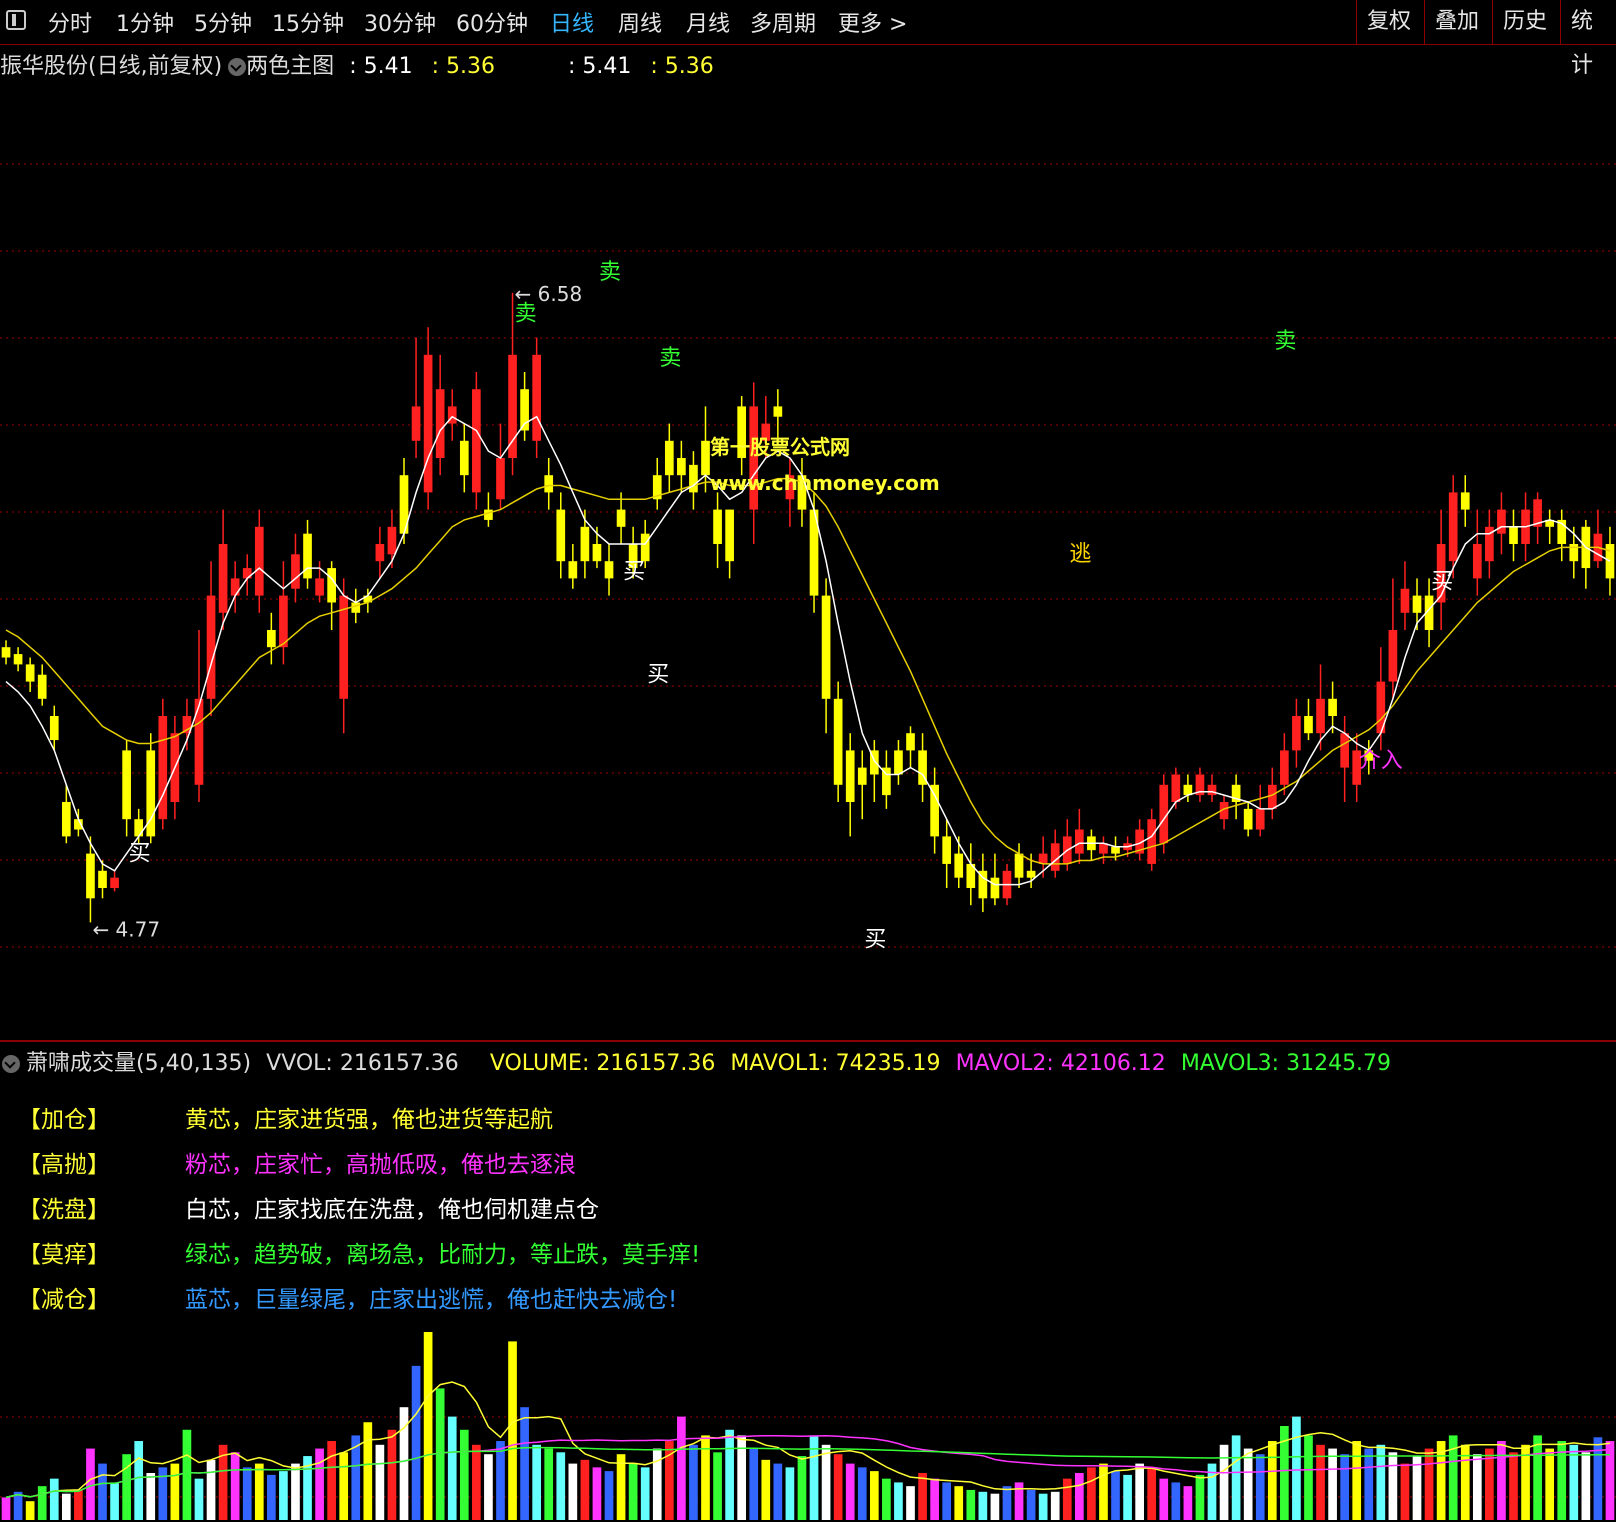 Image resolution: width=1616 pixels, height=1522 pixels. Describe the element at coordinates (1388, 22) in the screenshot. I see `toolbar-button-0: 复权` at that location.